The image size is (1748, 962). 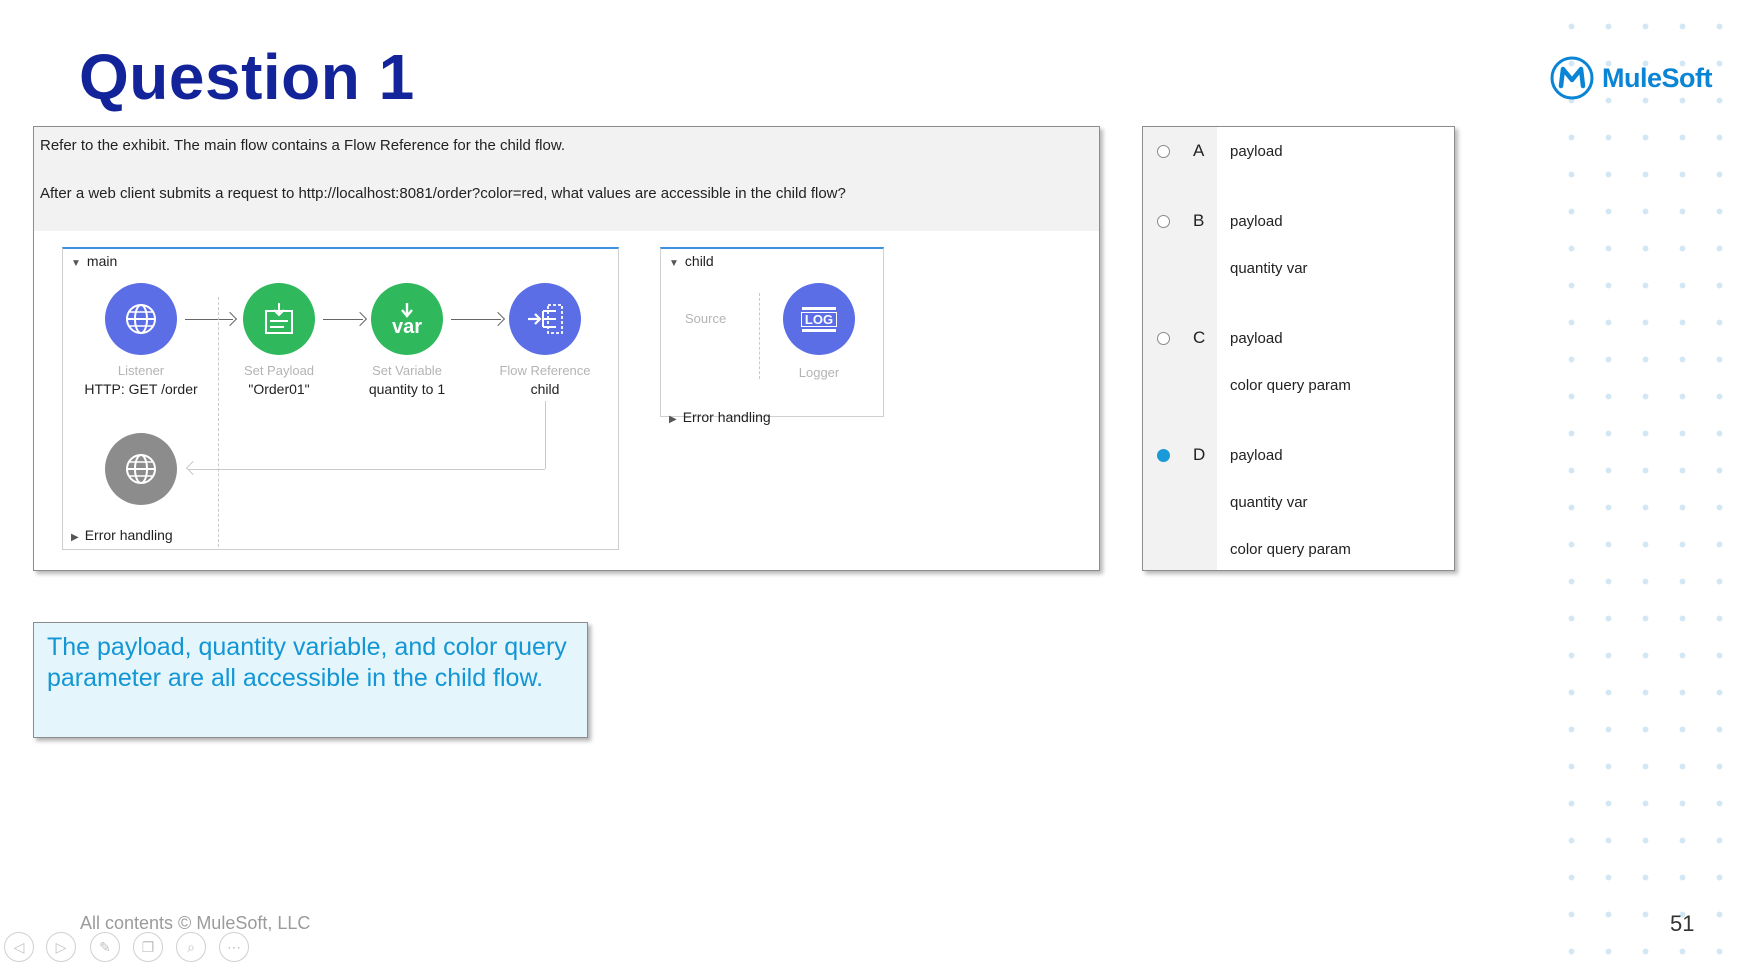 I want to click on pen-tool-button: ✎, so click(x=105, y=947).